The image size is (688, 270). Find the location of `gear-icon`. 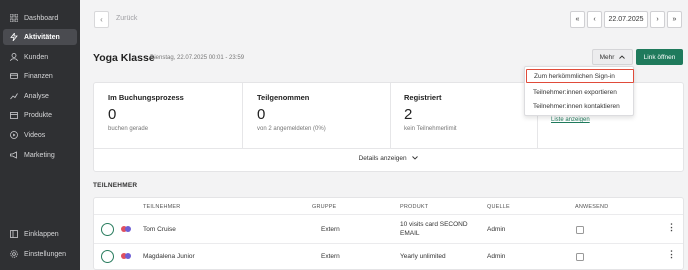

gear-icon is located at coordinates (14, 254).